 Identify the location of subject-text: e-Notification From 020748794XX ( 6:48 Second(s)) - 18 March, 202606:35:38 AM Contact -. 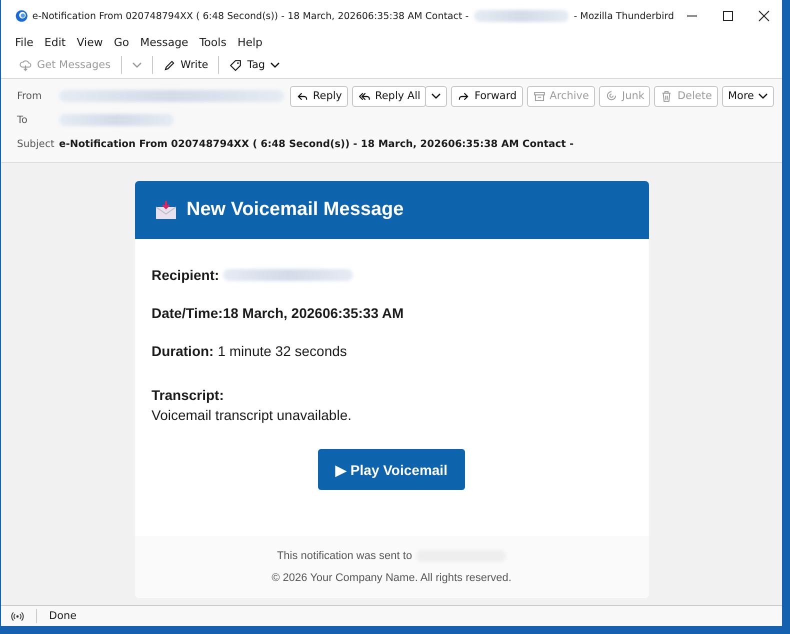
(316, 144).